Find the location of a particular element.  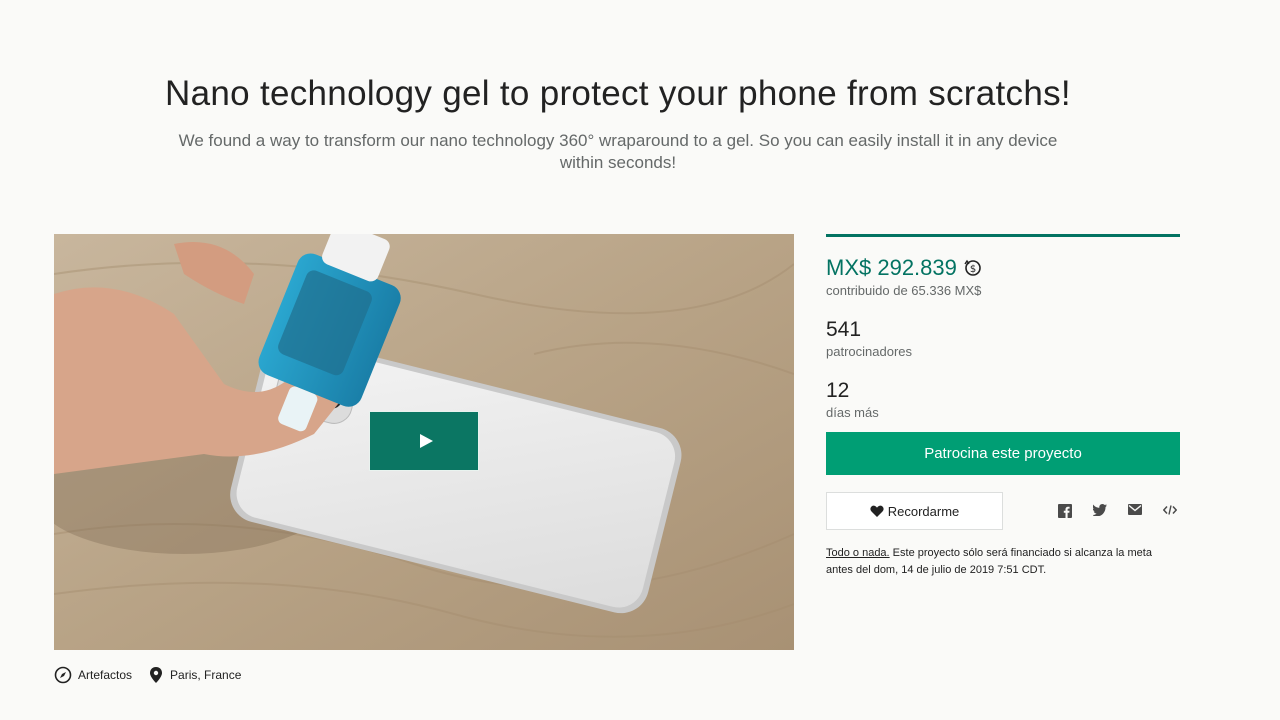

location-link: Paris, France is located at coordinates (194, 675).